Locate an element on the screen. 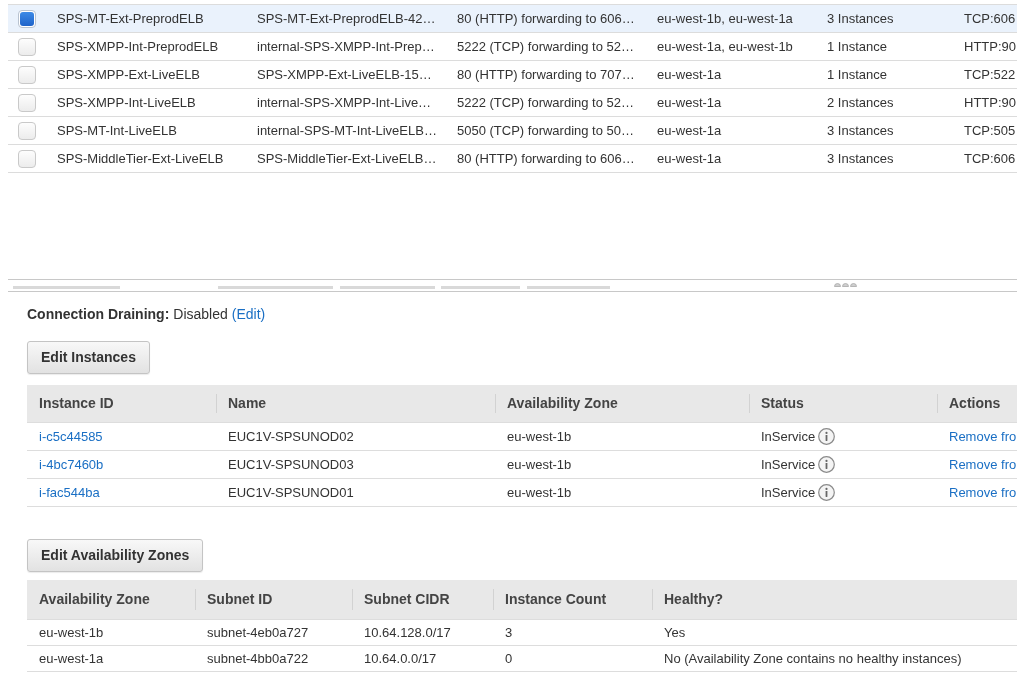  instance-id-link: i-fac544ba is located at coordinates (69, 492).